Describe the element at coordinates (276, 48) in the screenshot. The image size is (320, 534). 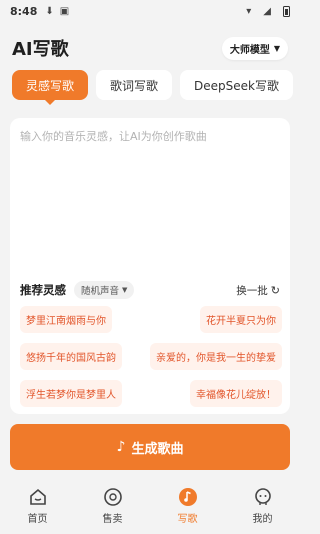
I see `chevron-down-icon: ▼` at that location.